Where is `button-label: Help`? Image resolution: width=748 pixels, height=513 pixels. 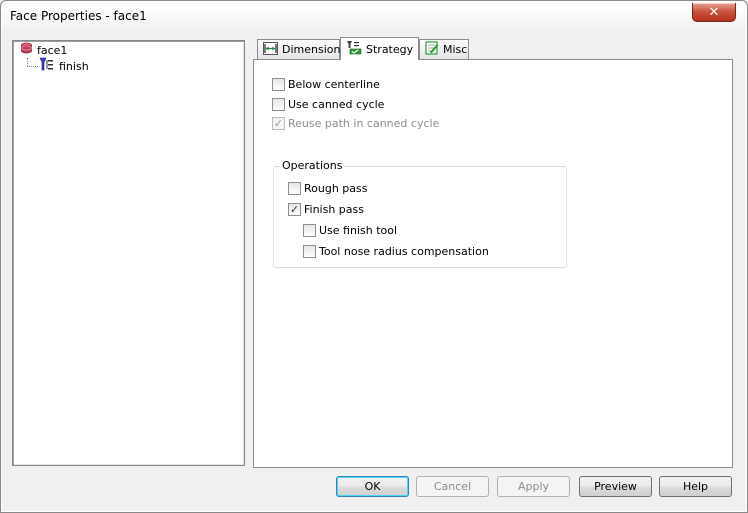 button-label: Help is located at coordinates (695, 486).